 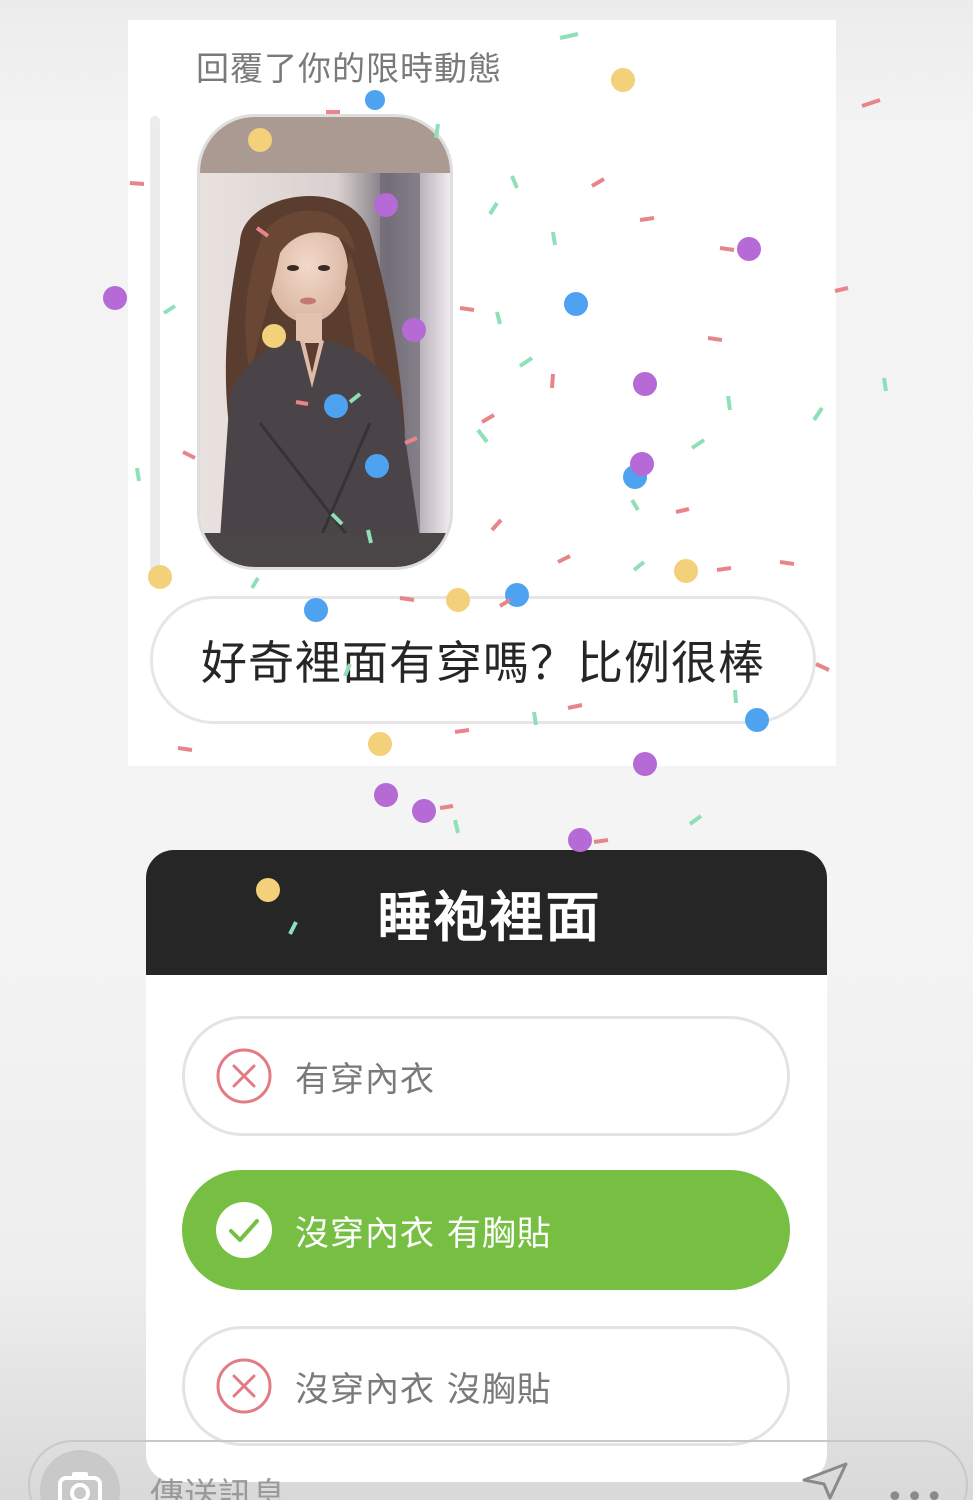 I want to click on message-bubble: 好奇裡面有穿嗎？比例很棒, so click(x=483, y=660).